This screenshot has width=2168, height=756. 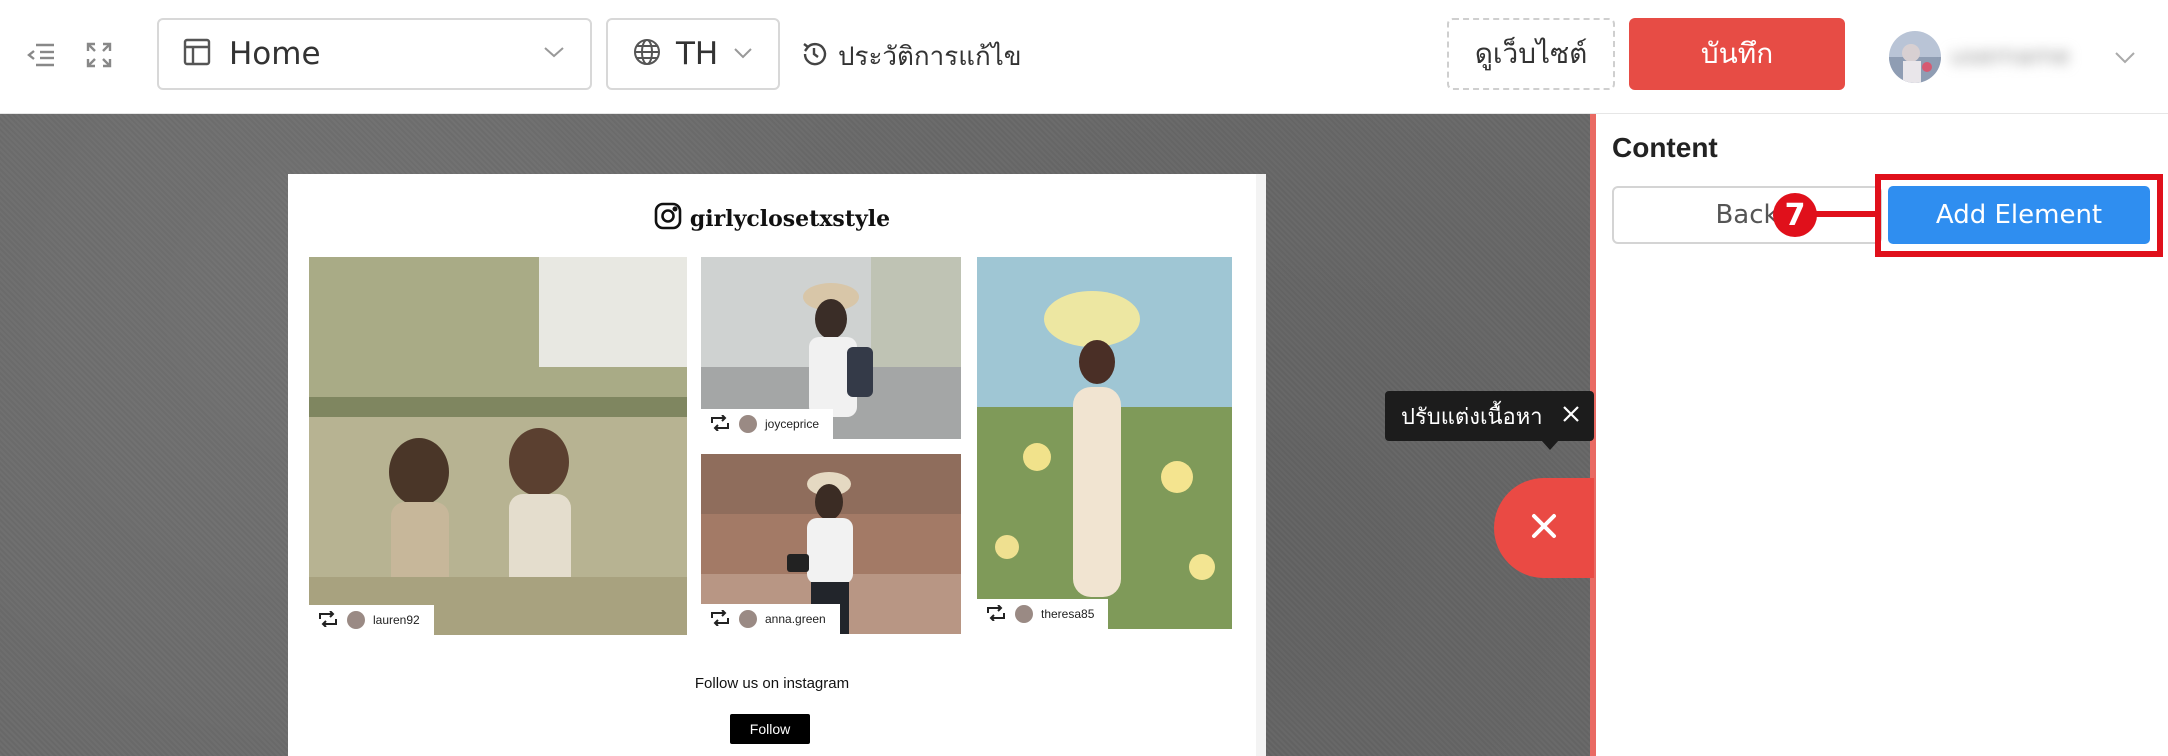 I want to click on step-badge: 7, so click(x=1795, y=215).